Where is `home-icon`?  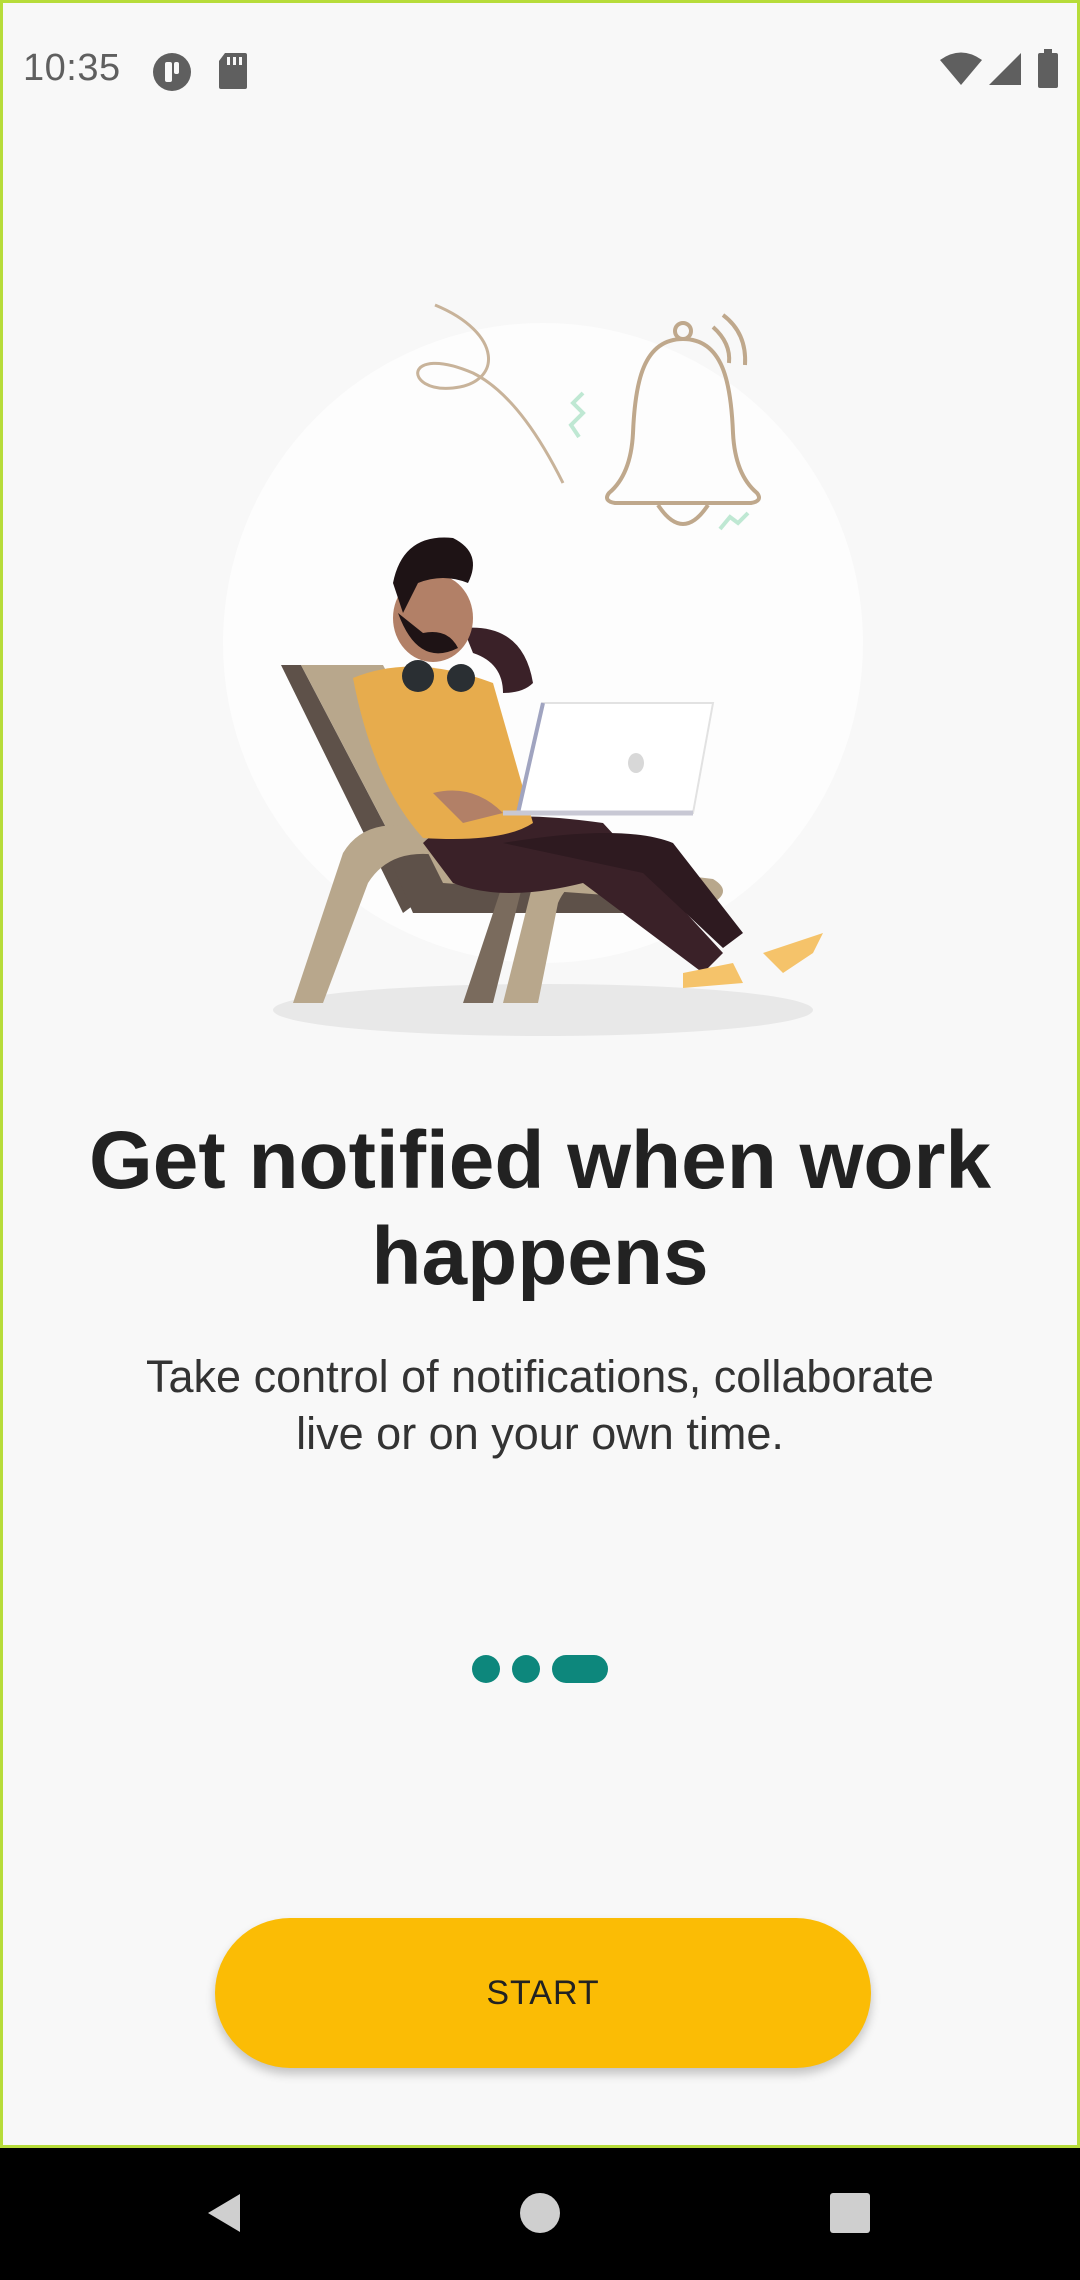 home-icon is located at coordinates (540, 2213).